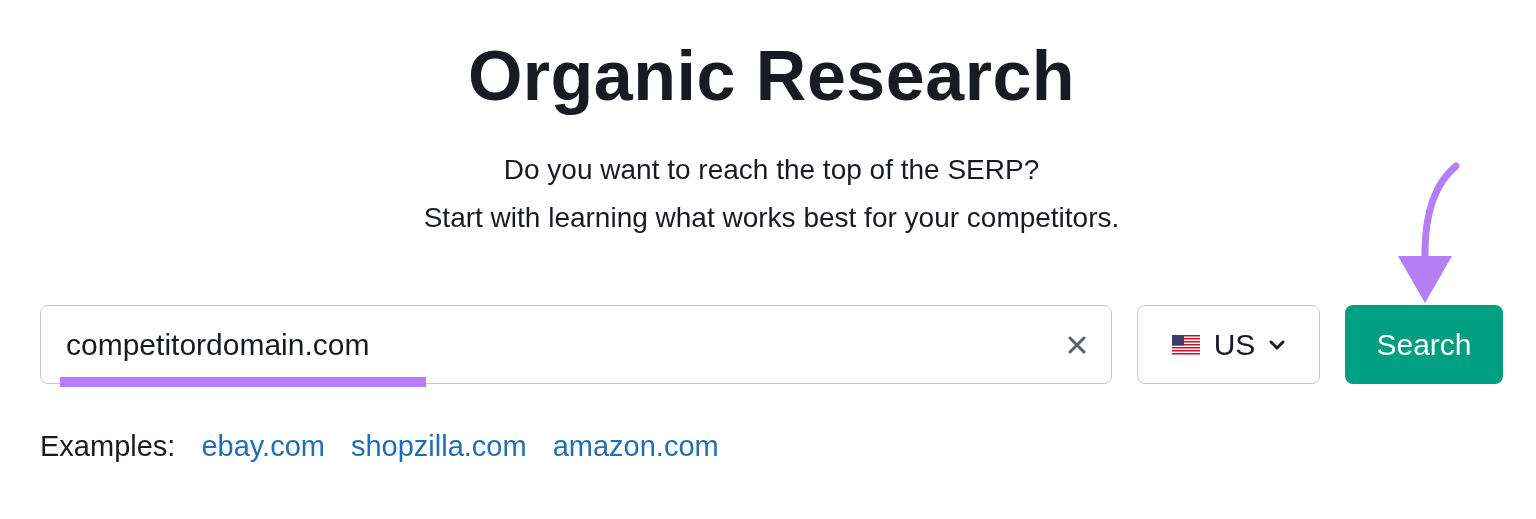 The width and height of the screenshot is (1536, 519). What do you see at coordinates (1185, 344) in the screenshot?
I see `flag-icon` at bounding box center [1185, 344].